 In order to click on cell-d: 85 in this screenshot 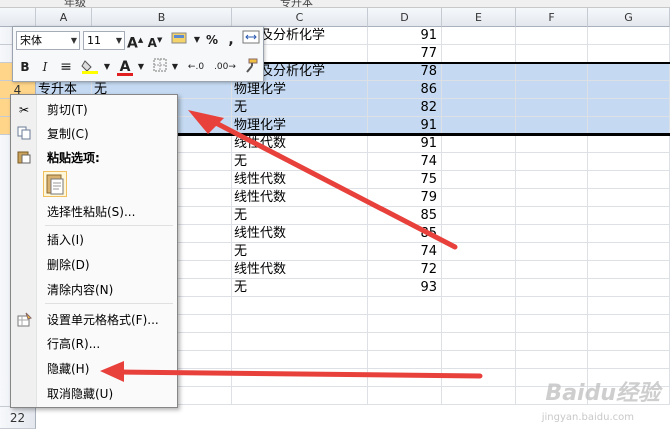, I will do `click(405, 216)`.